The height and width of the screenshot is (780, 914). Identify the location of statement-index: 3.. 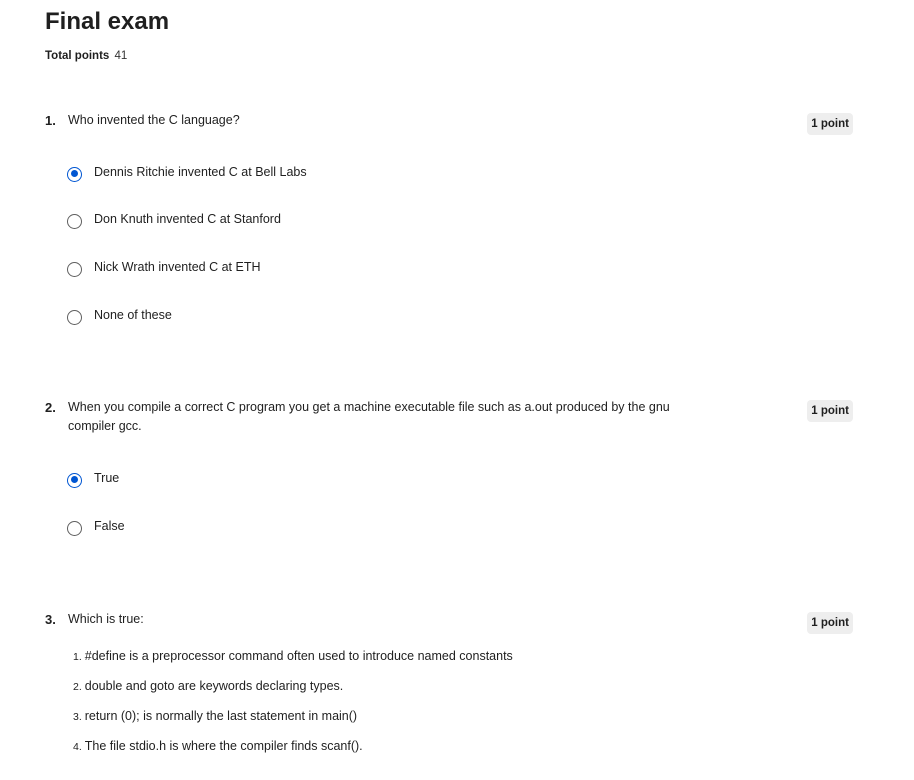
(77, 717).